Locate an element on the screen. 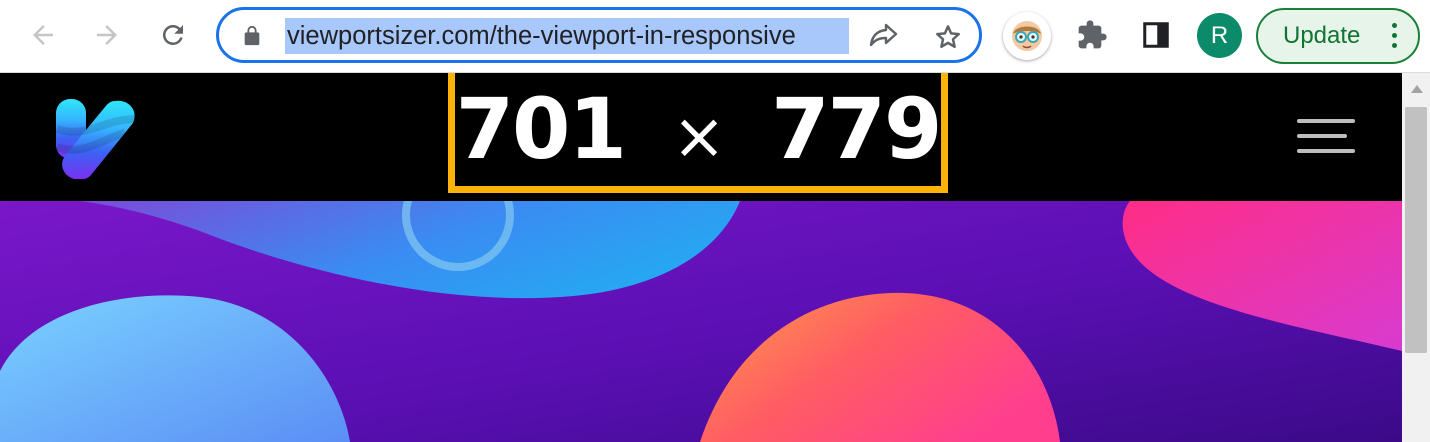 This screenshot has width=1430, height=442. back-button is located at coordinates (43, 35).